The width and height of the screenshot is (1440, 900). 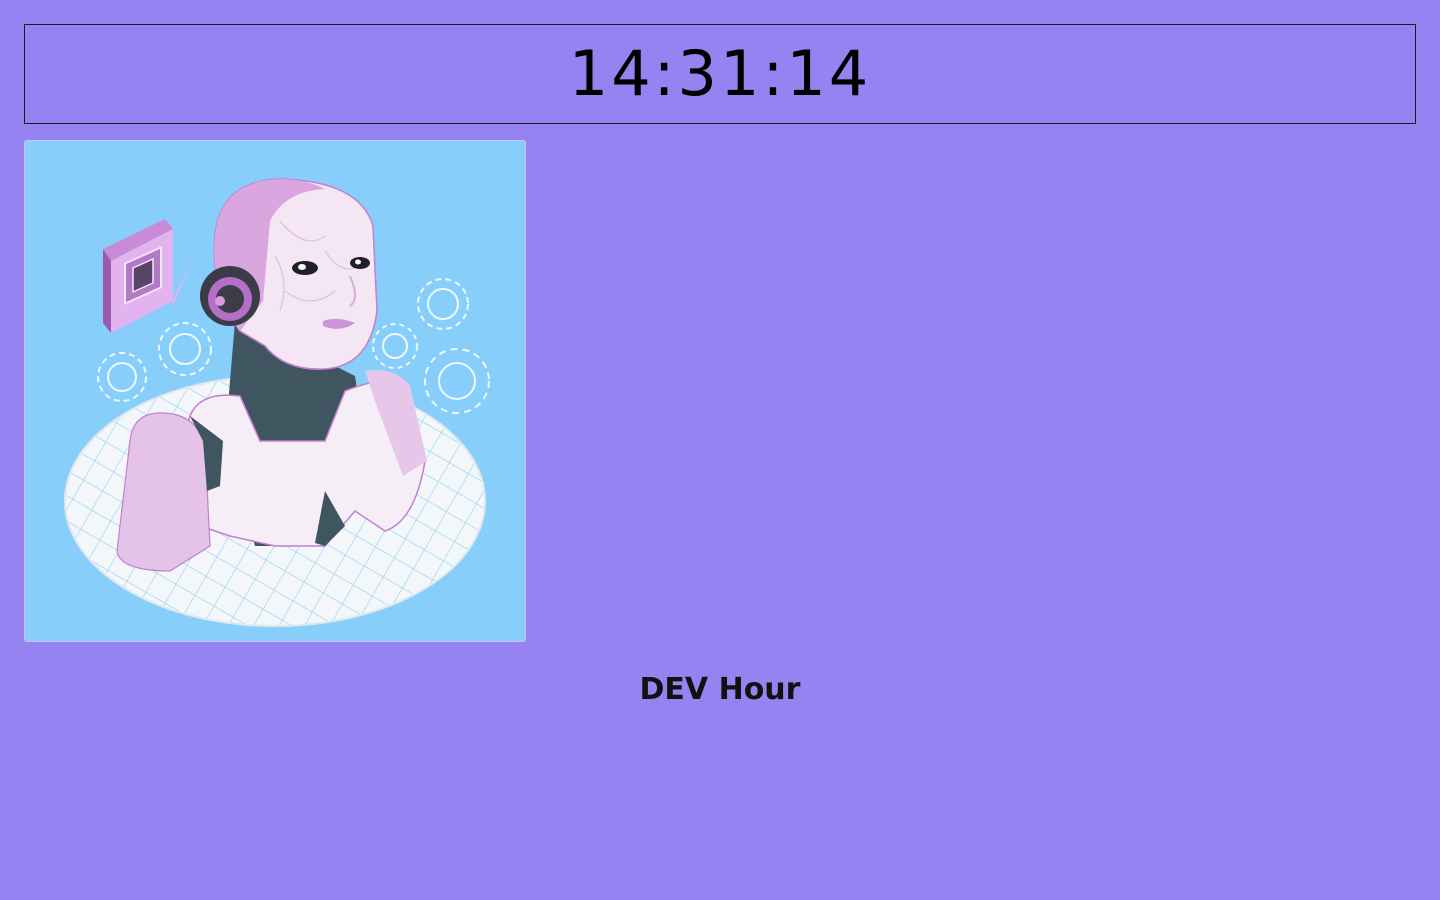 I want to click on clock-panel: 14:31:14, so click(x=720, y=74).